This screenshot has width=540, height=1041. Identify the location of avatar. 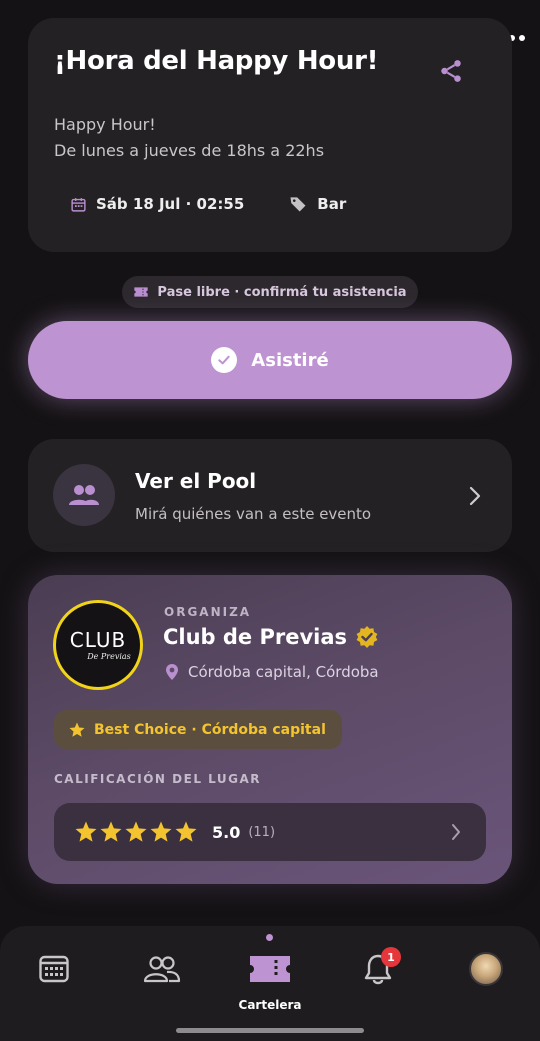
(486, 969).